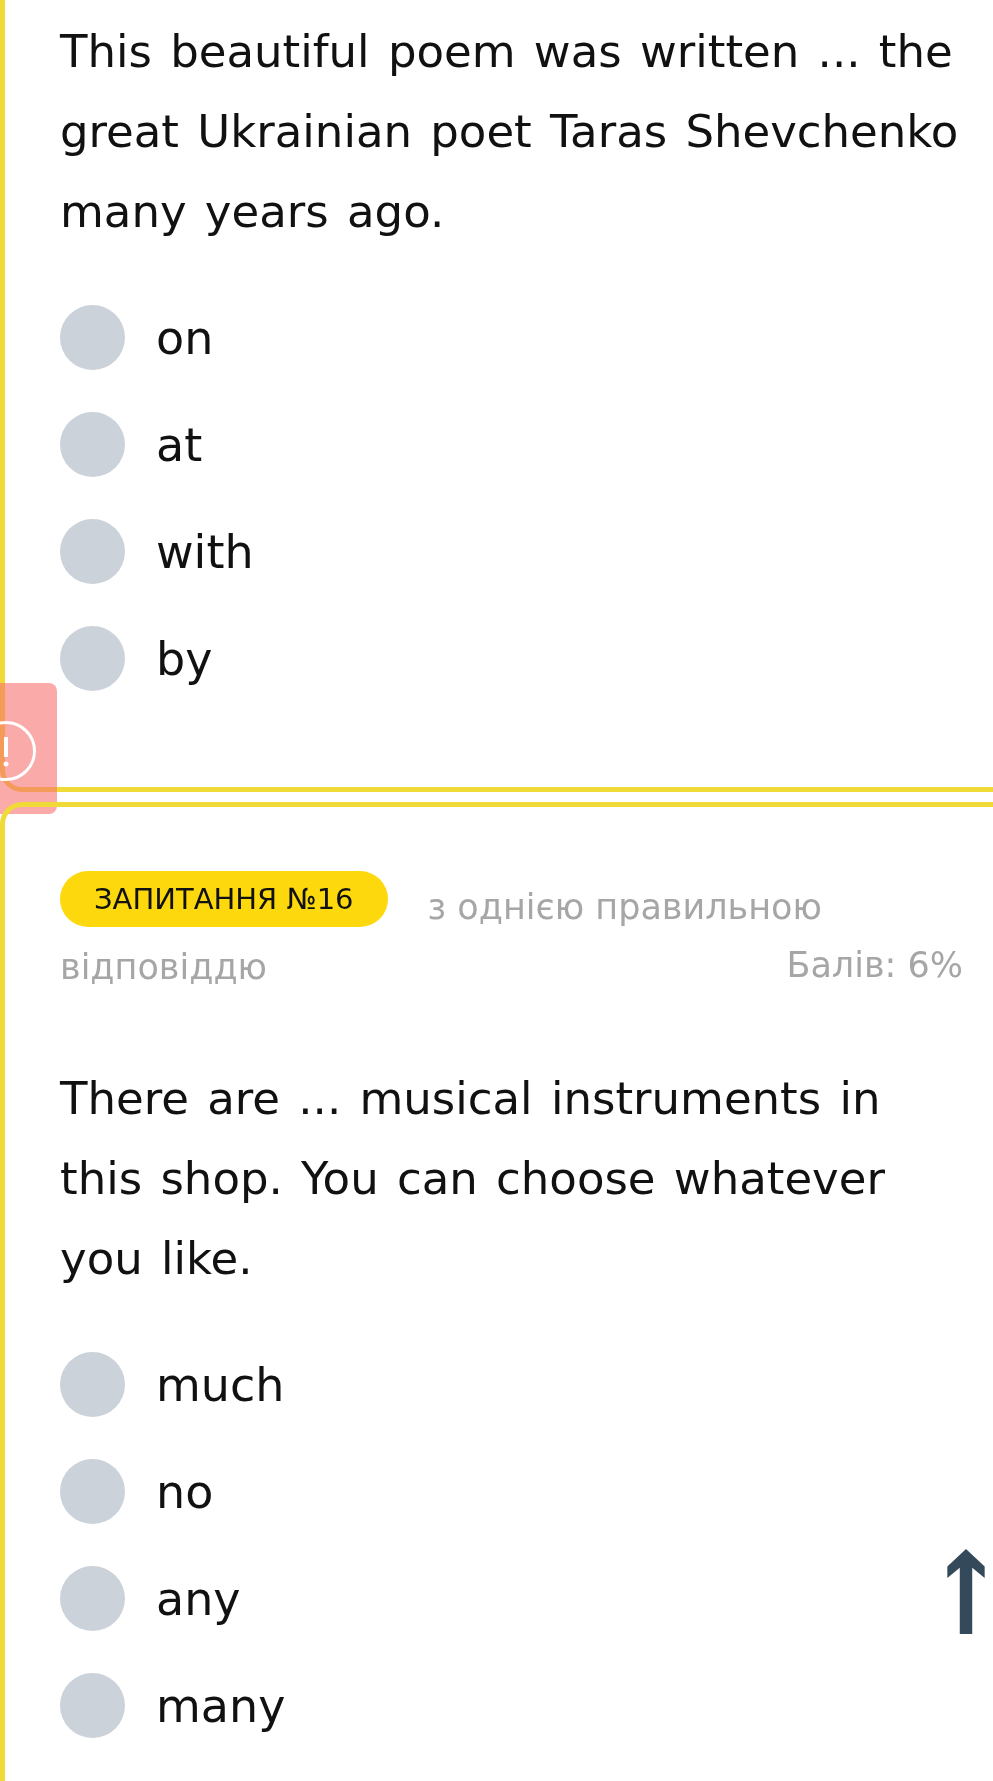 The height and width of the screenshot is (1781, 993). I want to click on scroll-to-top-arrow-icon, so click(966, 1591).